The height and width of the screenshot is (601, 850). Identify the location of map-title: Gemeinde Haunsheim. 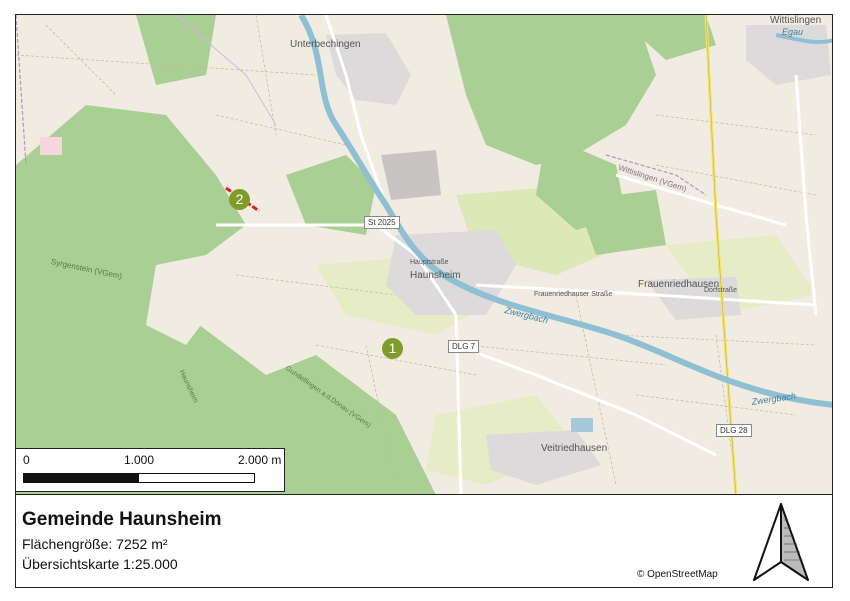
(122, 519).